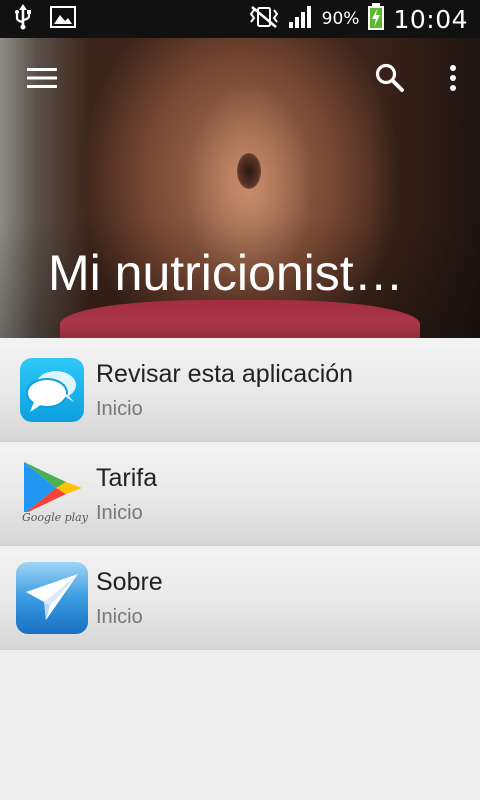 This screenshot has width=480, height=800. I want to click on usb-icon, so click(23, 19).